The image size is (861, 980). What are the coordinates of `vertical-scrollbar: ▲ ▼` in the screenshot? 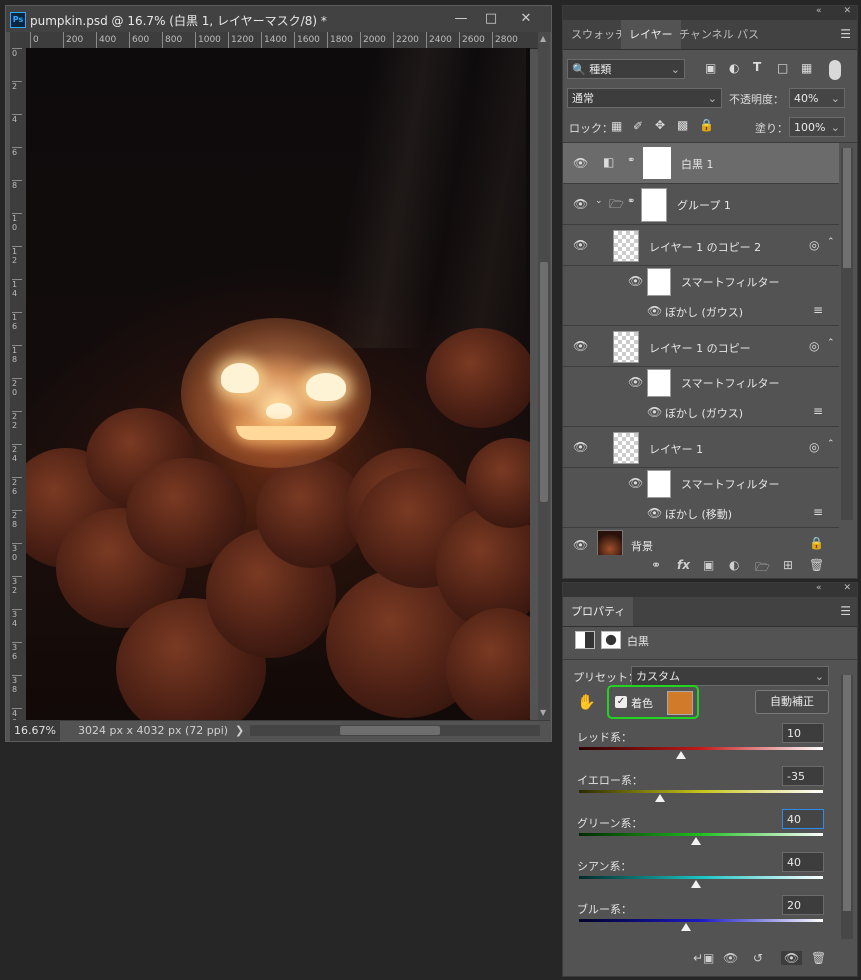 It's located at (544, 376).